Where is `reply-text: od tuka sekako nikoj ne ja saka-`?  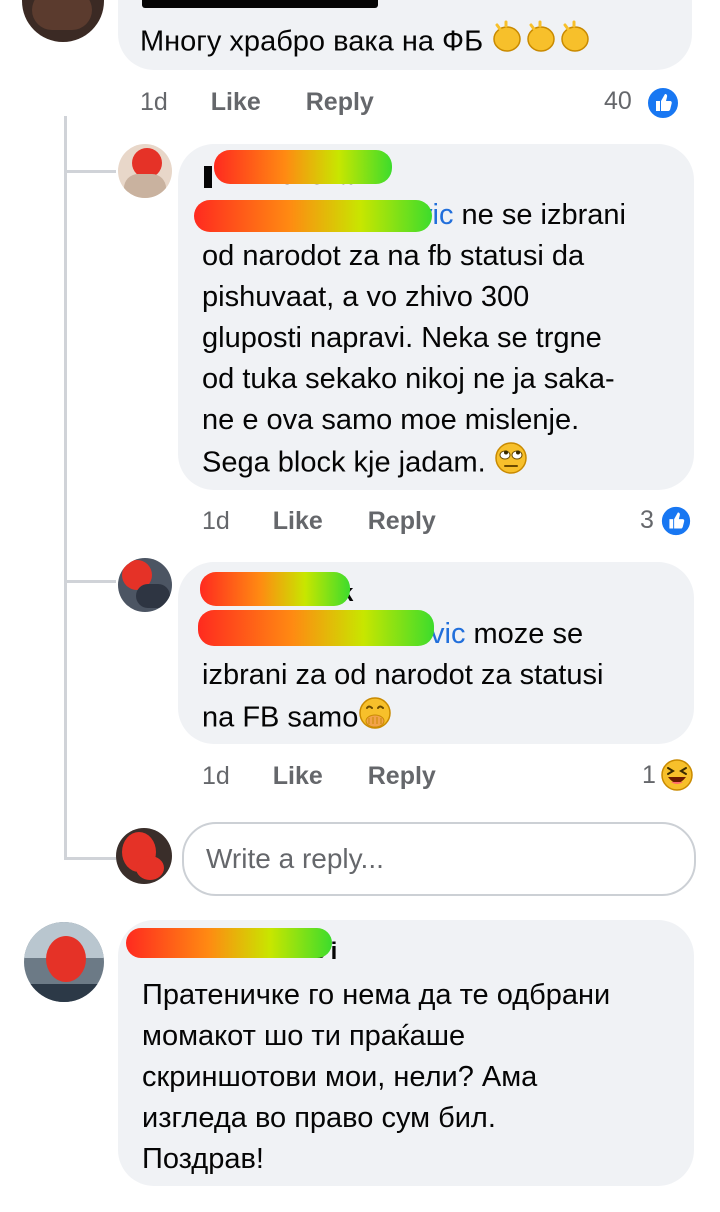 reply-text: od tuka sekako nikoj ne ja saka- is located at coordinates (408, 379).